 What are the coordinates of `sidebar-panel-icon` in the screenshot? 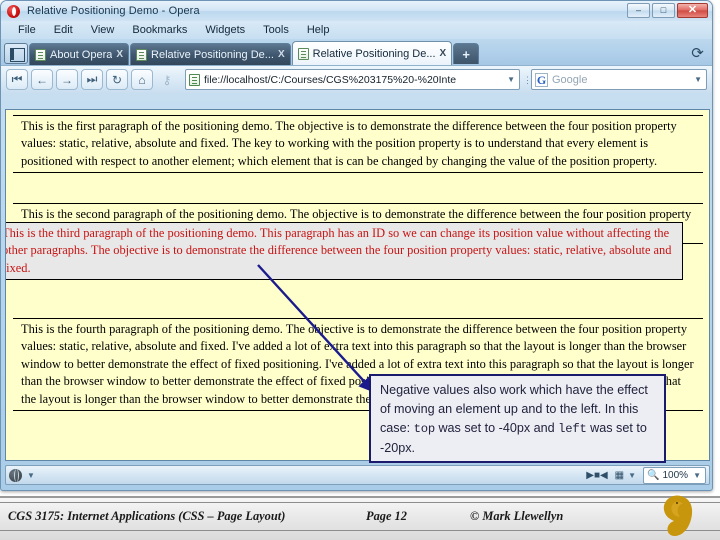 It's located at (16, 53).